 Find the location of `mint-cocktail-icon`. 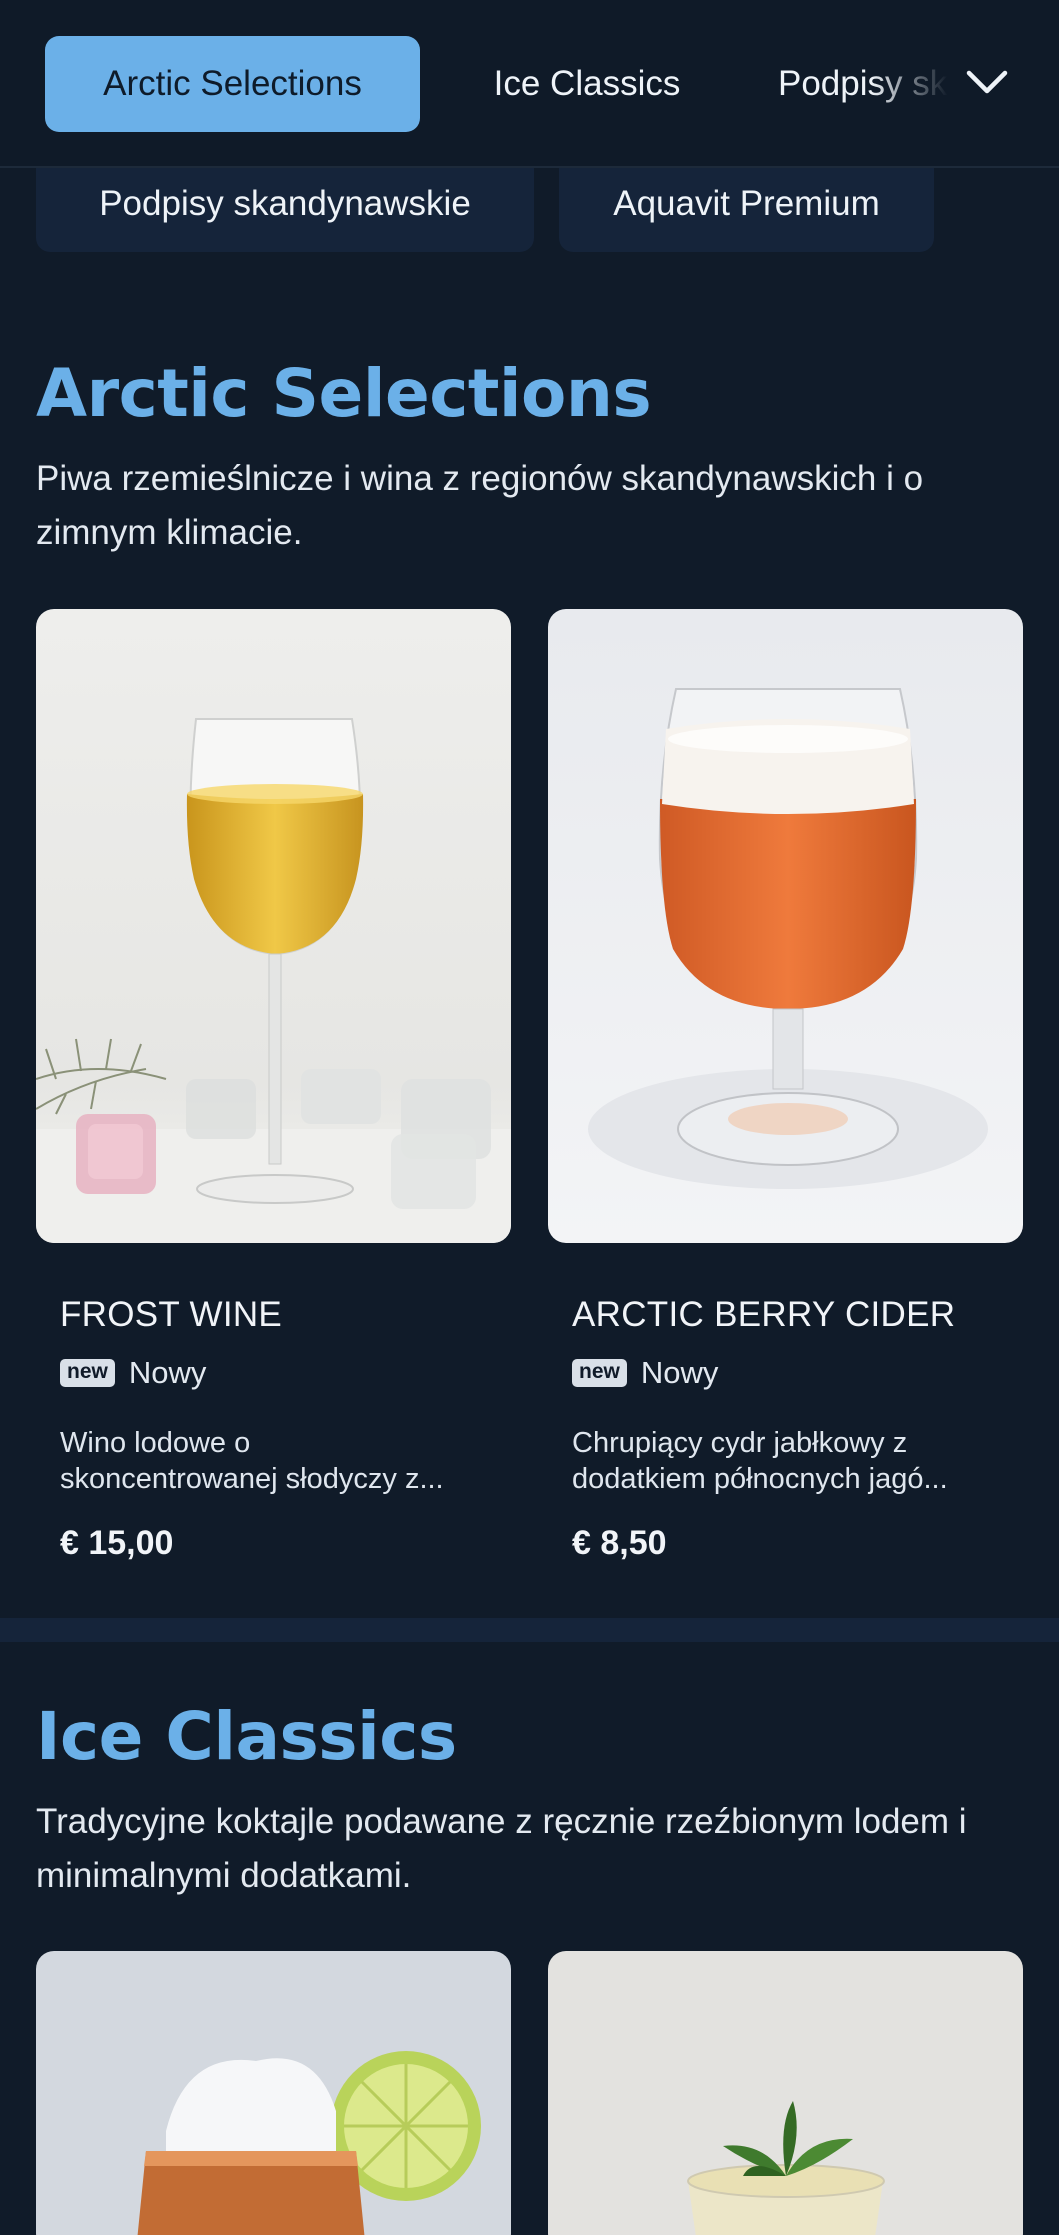

mint-cocktail-icon is located at coordinates (785, 2093).